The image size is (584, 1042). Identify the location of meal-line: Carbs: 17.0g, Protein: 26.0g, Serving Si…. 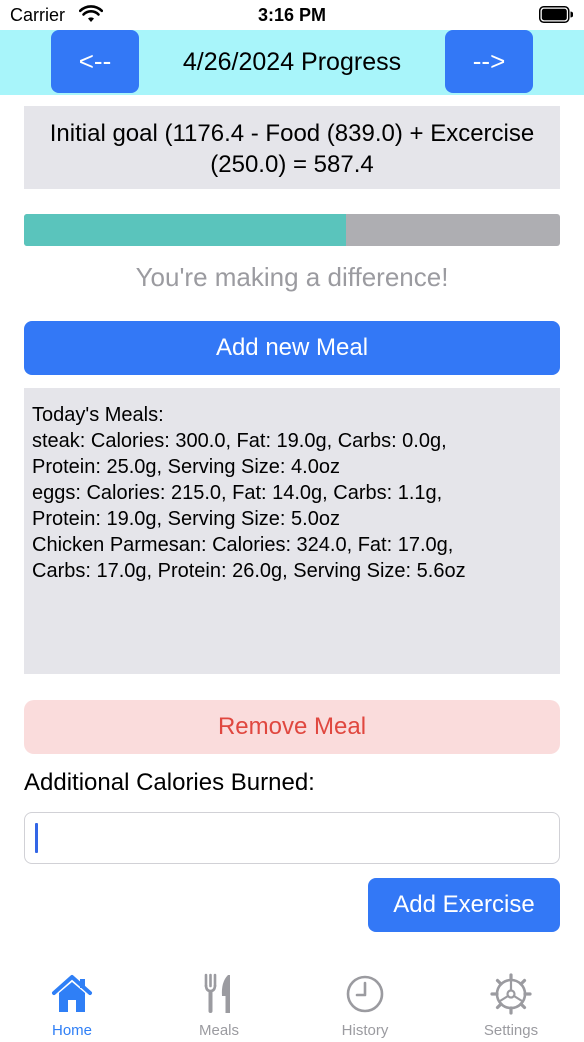
(249, 571).